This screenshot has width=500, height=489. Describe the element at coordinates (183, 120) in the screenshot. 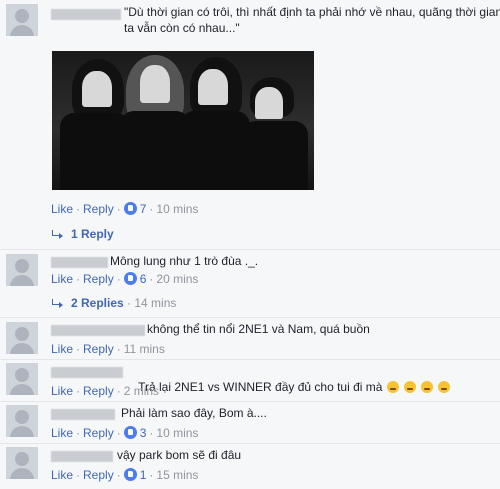

I see `comment-photo` at that location.